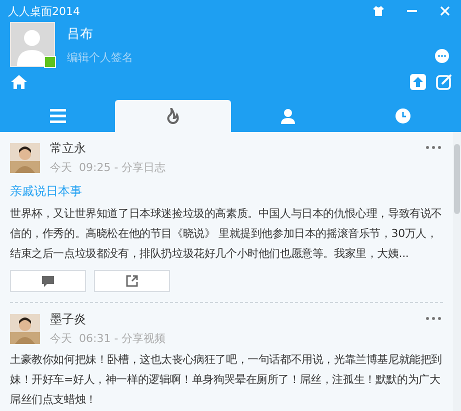  I want to click on post-title-link: 亲戚说日本事, so click(226, 191).